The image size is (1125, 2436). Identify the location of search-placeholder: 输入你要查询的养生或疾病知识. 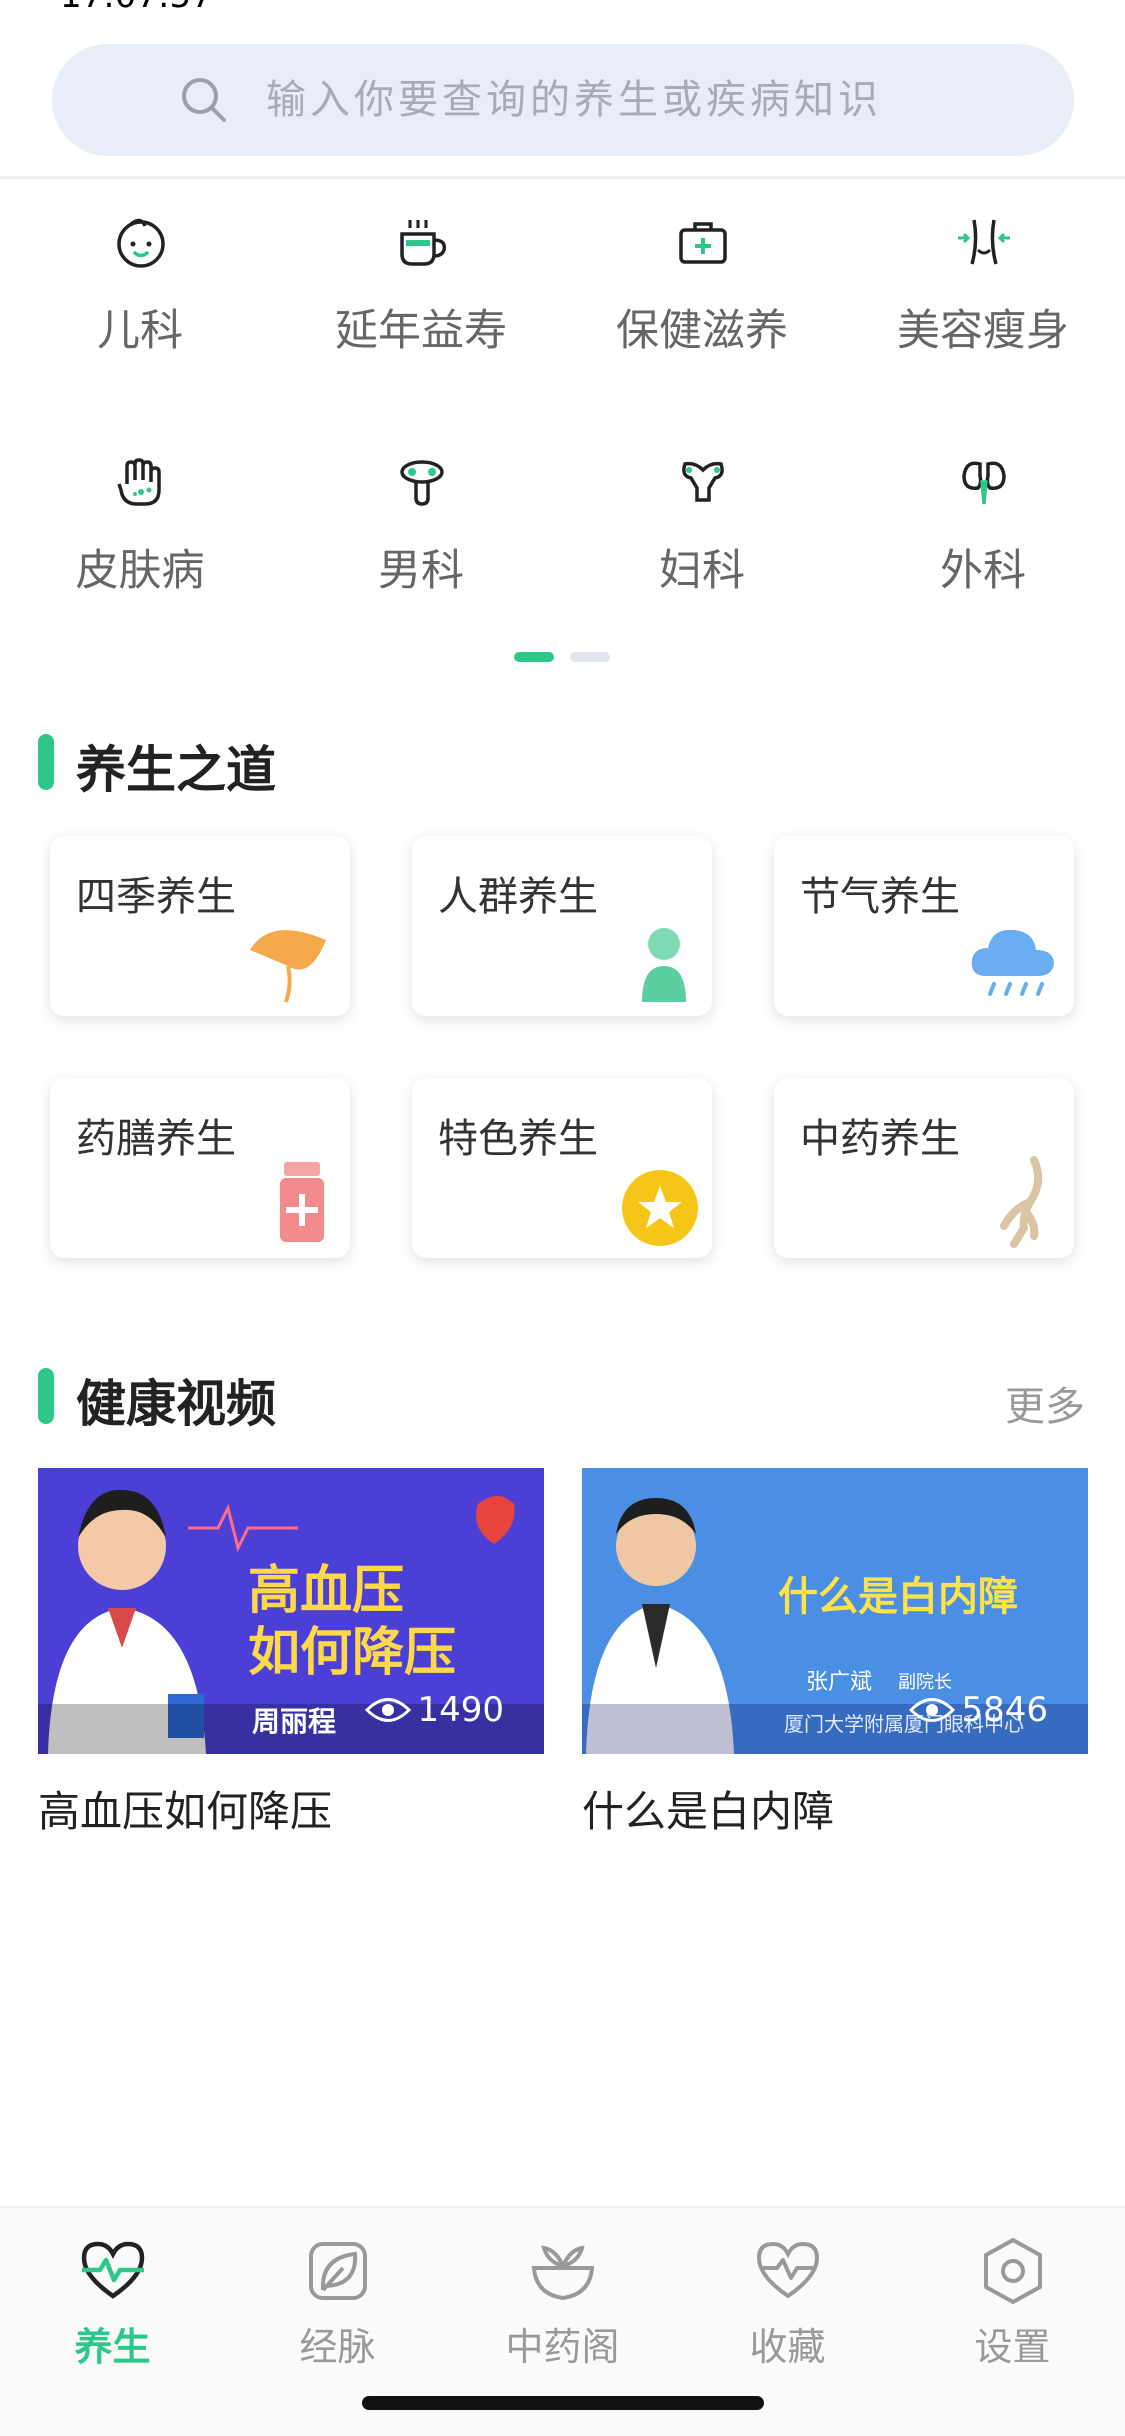
(574, 100).